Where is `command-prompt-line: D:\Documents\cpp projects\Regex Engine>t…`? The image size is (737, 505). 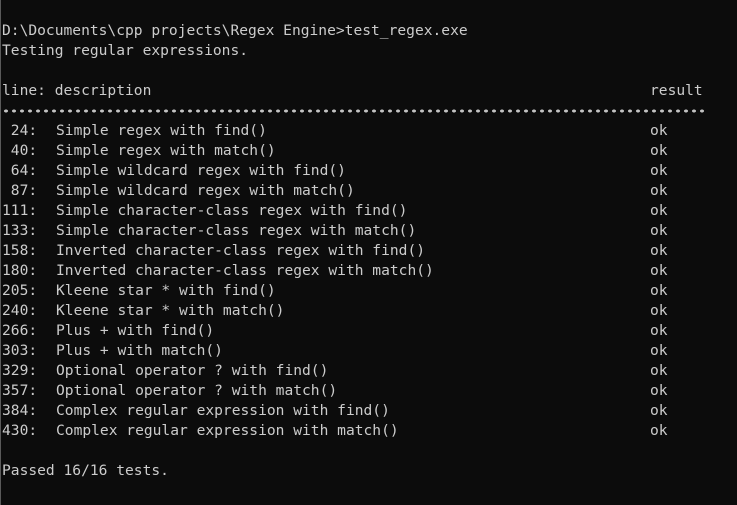
command-prompt-line: D:\Documents\cpp projects\Regex Engine>t… is located at coordinates (235, 30).